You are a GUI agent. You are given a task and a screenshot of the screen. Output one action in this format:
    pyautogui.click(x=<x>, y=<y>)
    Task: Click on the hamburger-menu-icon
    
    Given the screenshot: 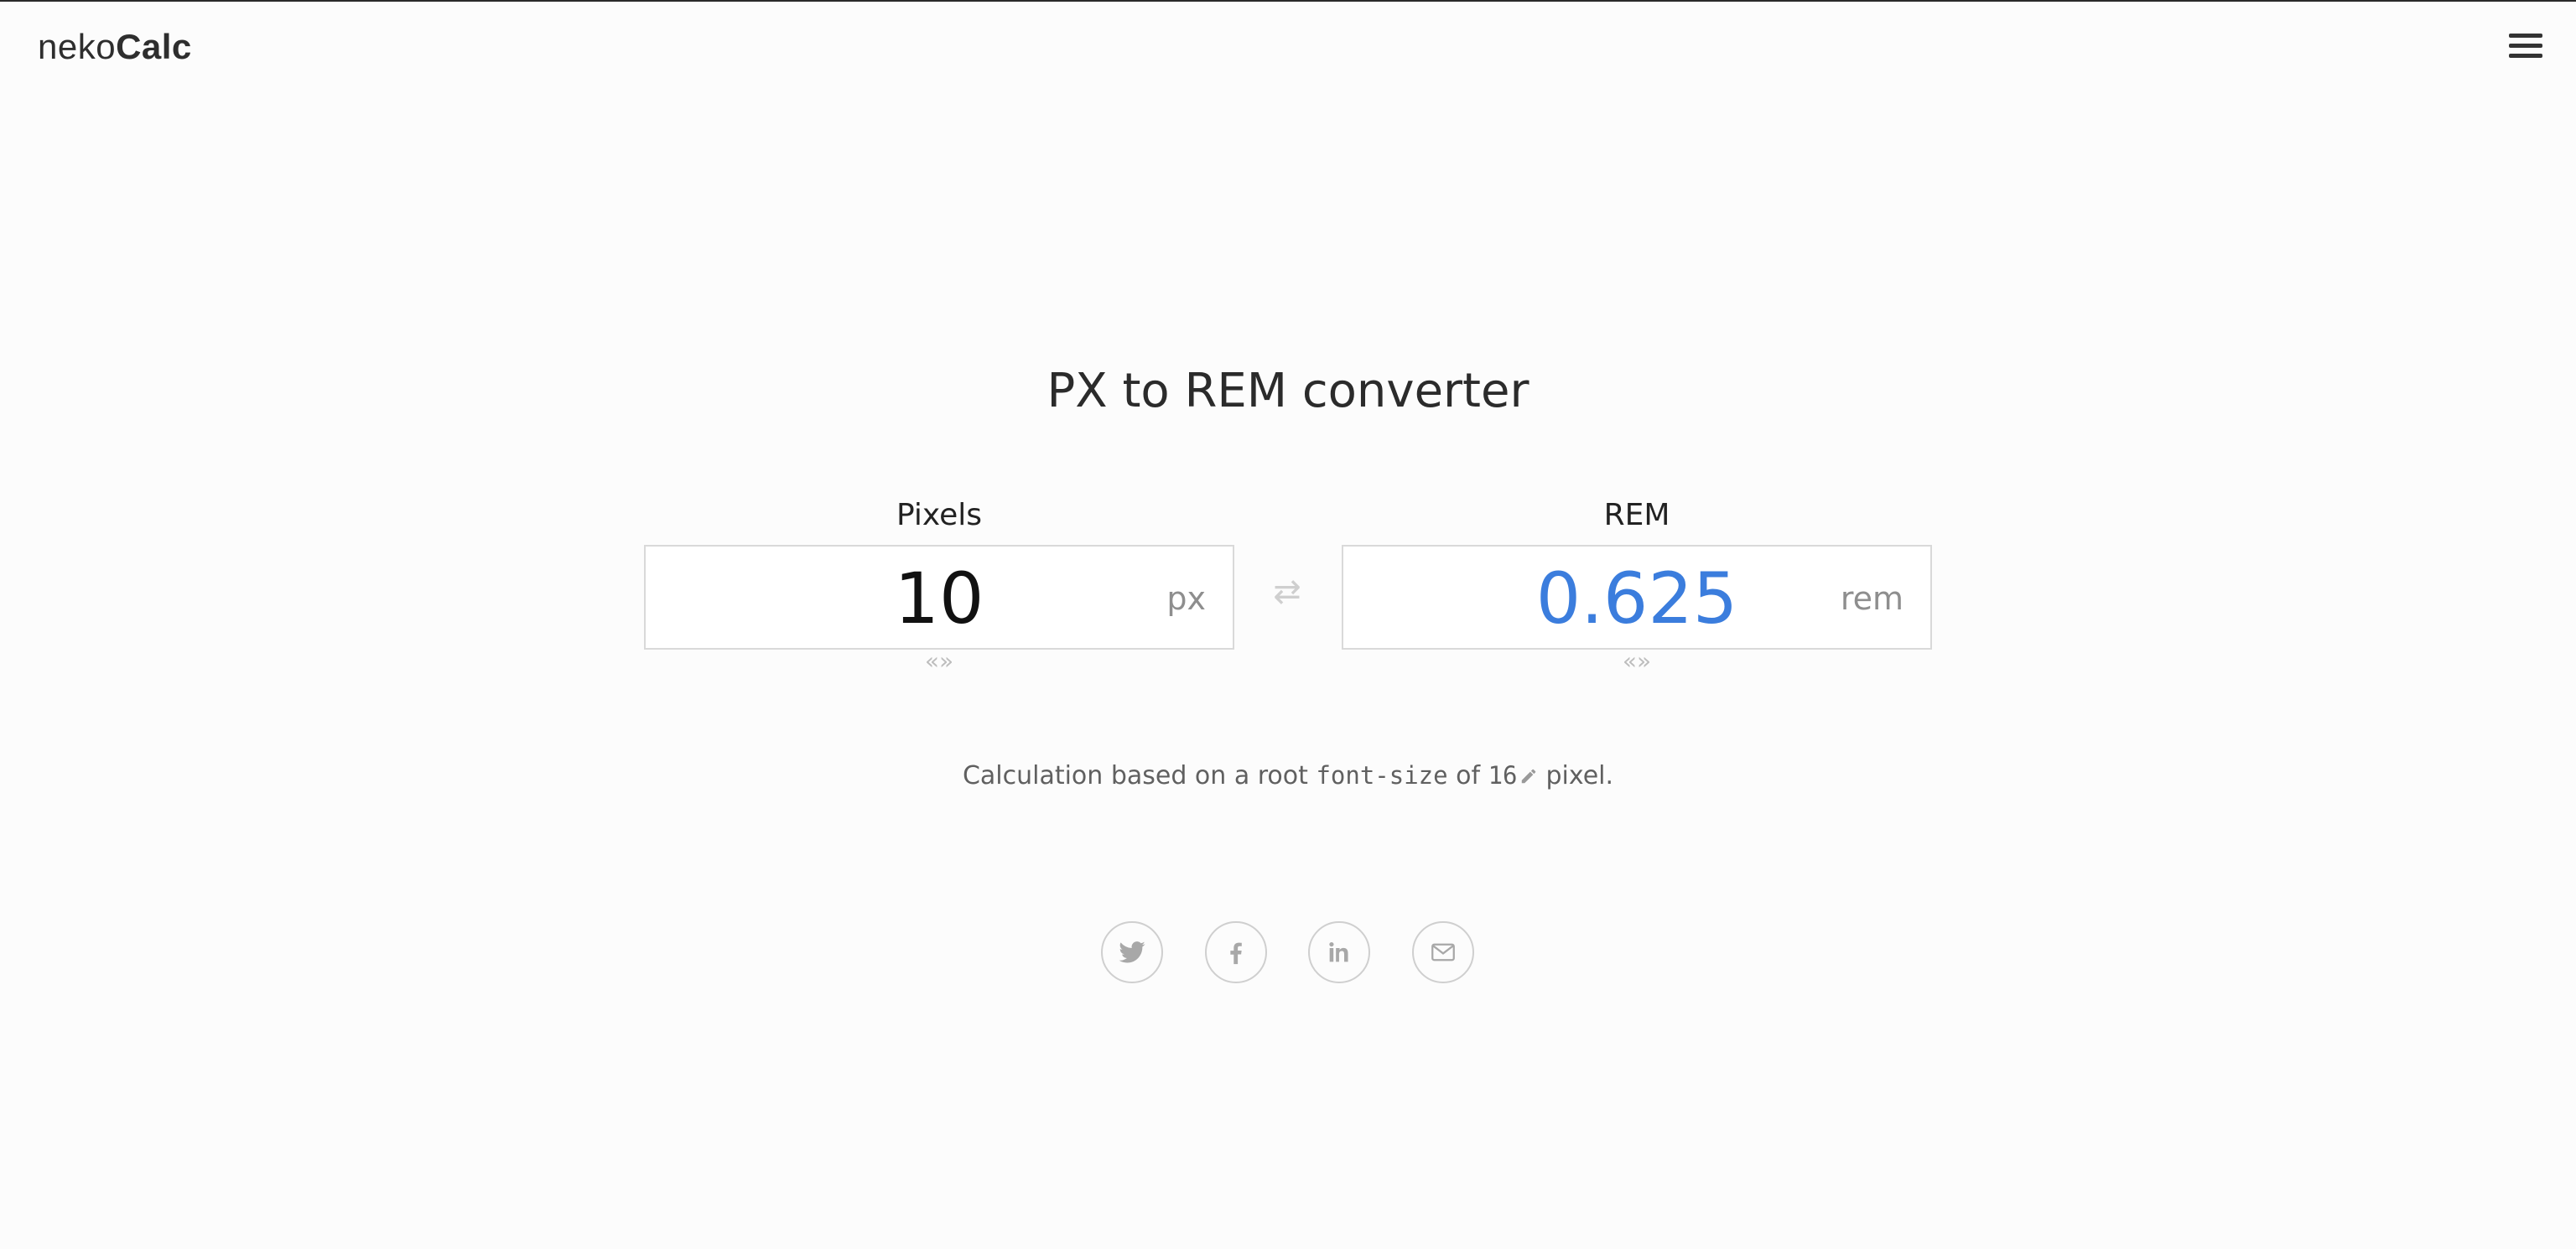 What is the action you would take?
    pyautogui.click(x=2525, y=48)
    